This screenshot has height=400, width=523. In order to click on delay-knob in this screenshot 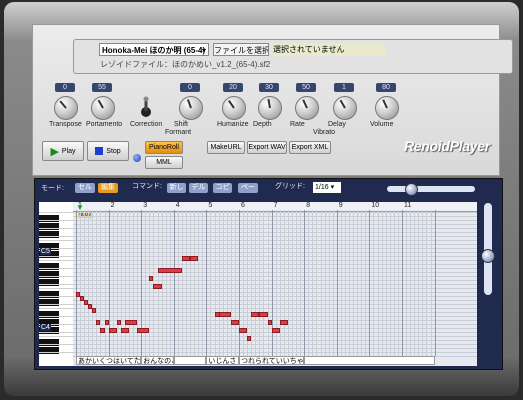, I will do `click(345, 108)`.